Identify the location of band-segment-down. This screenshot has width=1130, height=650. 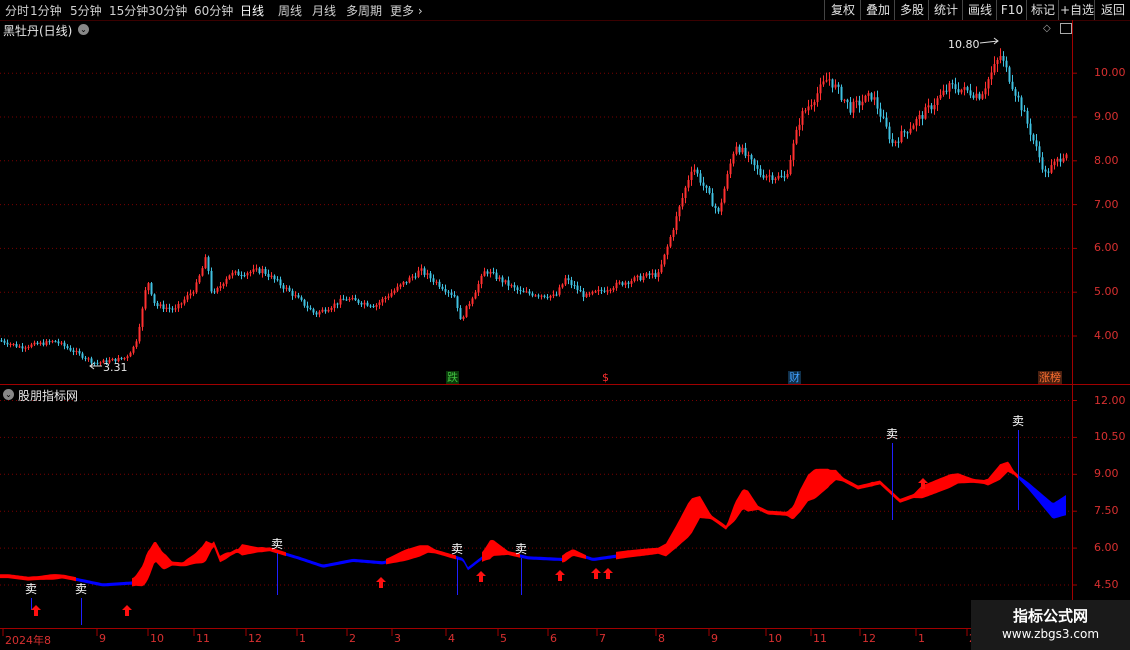
(469, 563).